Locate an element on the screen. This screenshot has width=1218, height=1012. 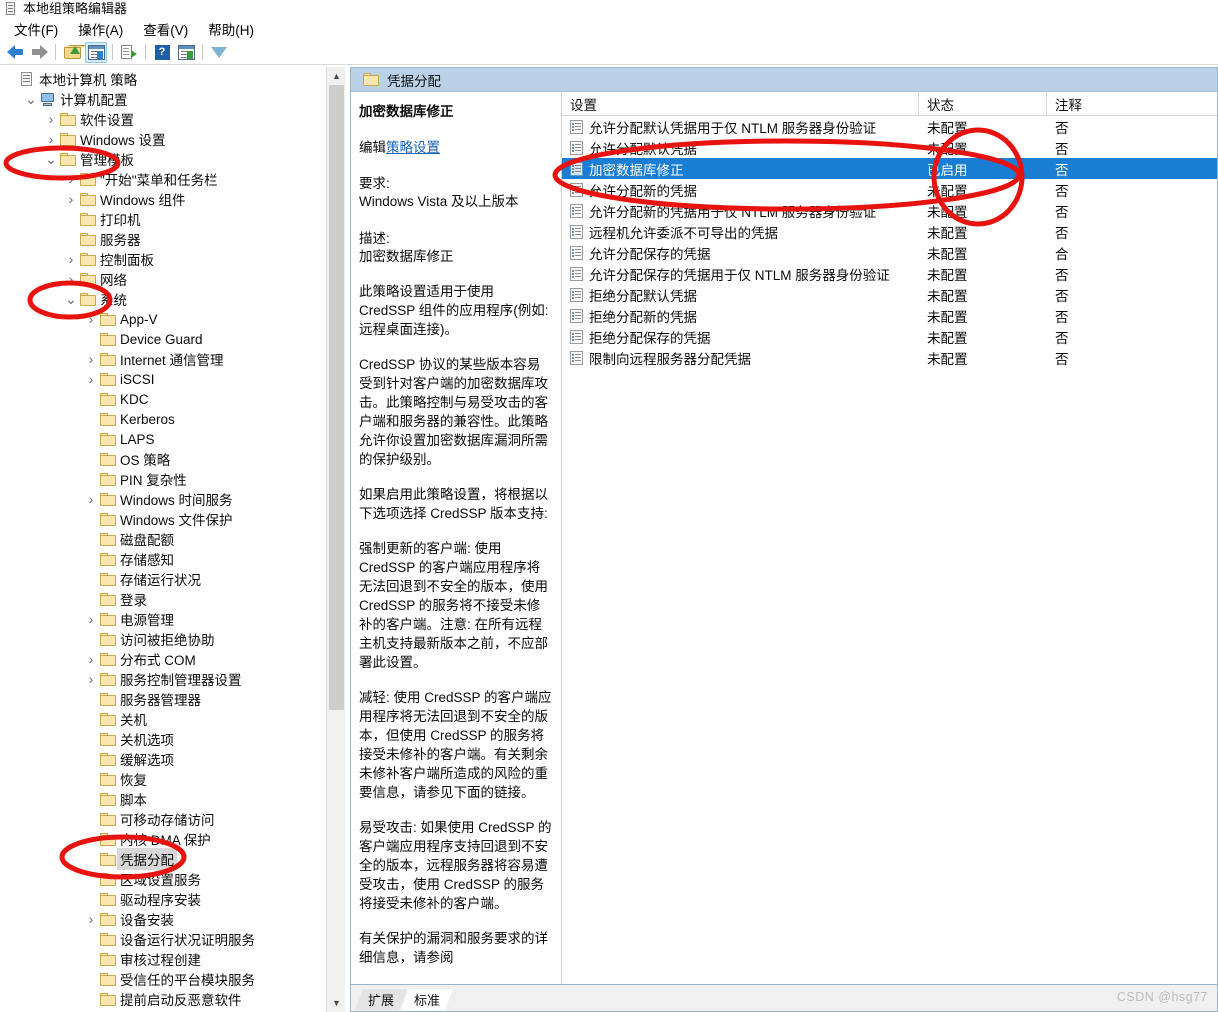
tree-item: ›驱动程序安装 is located at coordinates (172, 899).